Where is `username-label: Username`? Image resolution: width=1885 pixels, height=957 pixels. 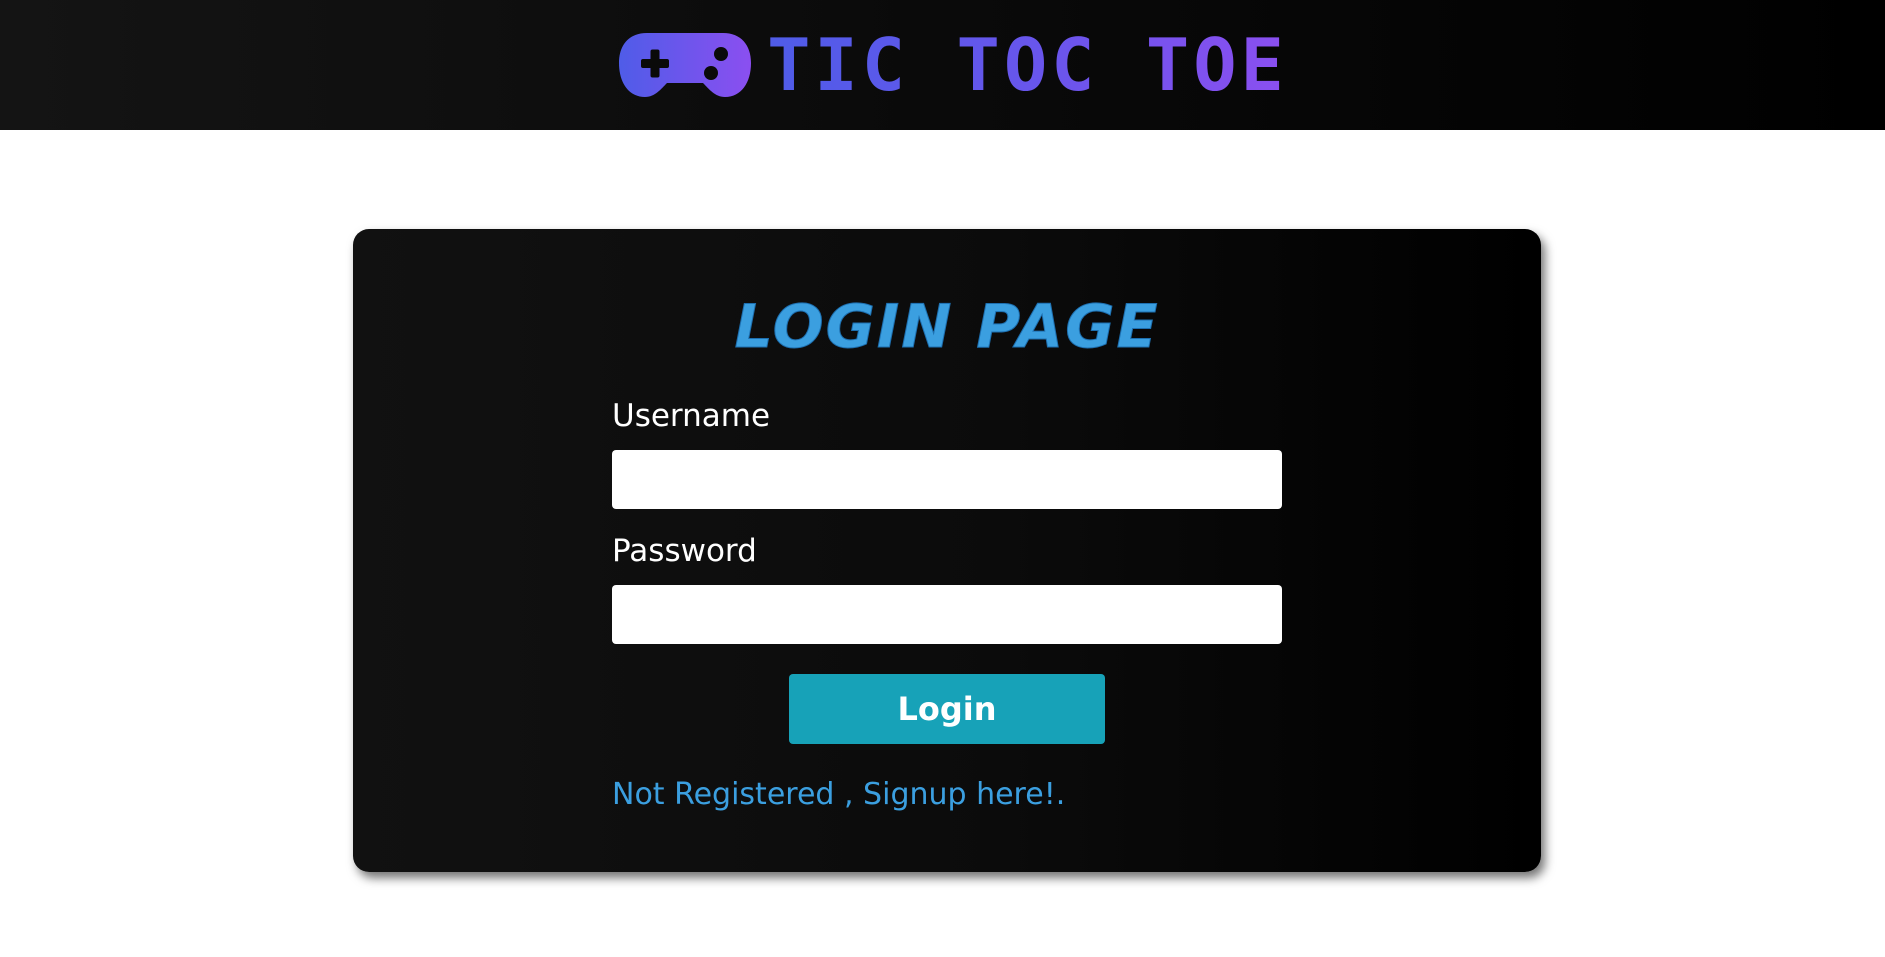 username-label: Username is located at coordinates (691, 416).